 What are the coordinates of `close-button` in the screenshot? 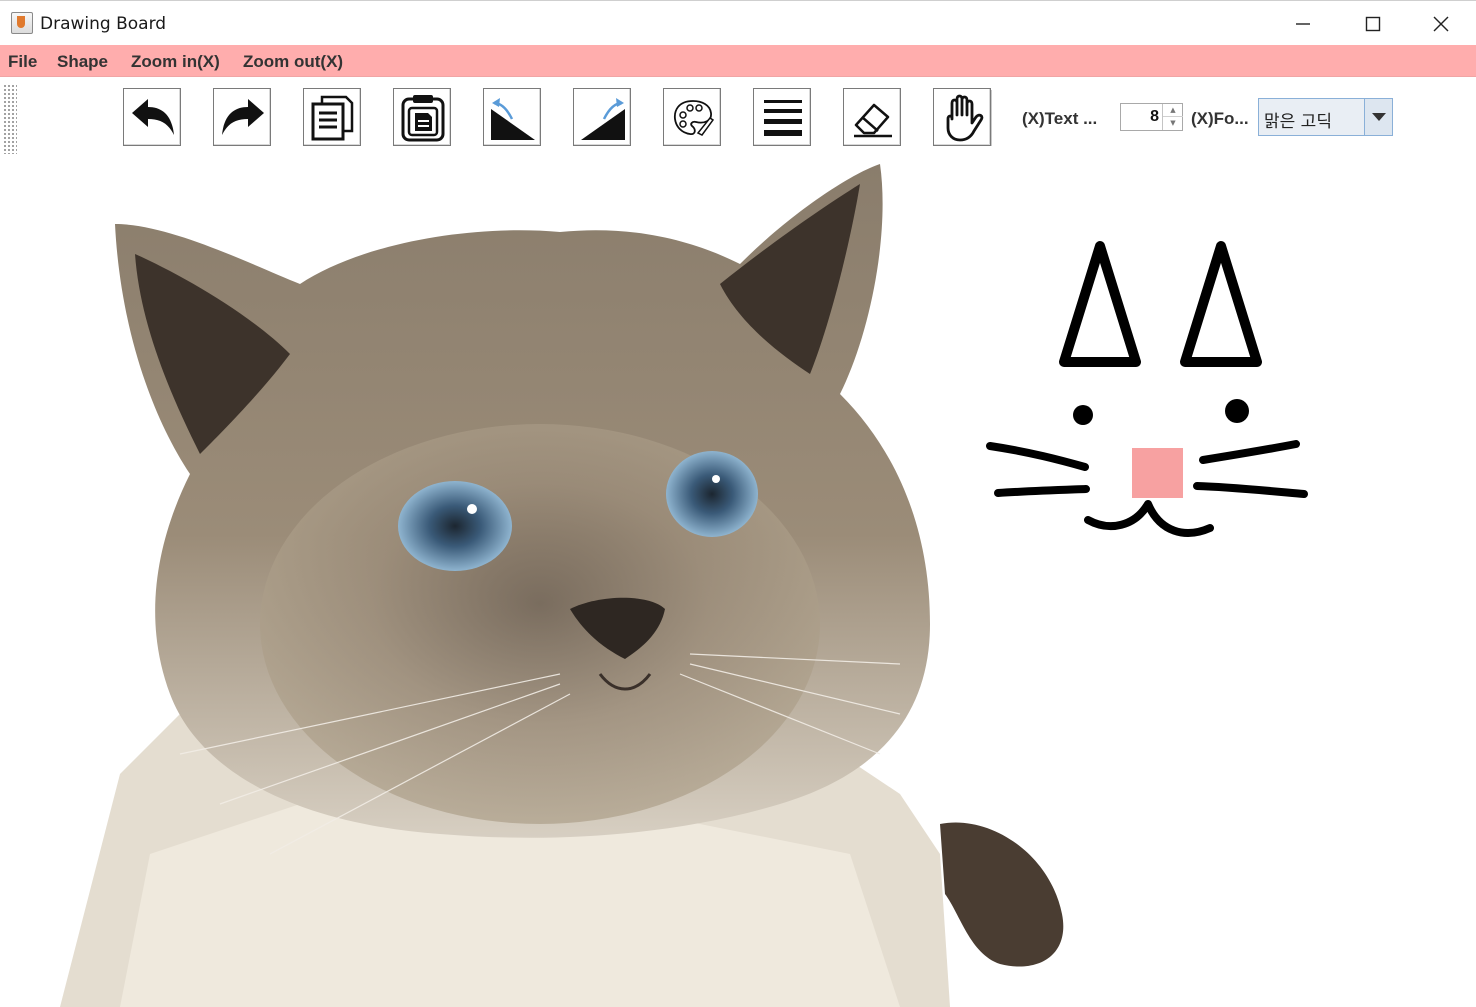 It's located at (1441, 23).